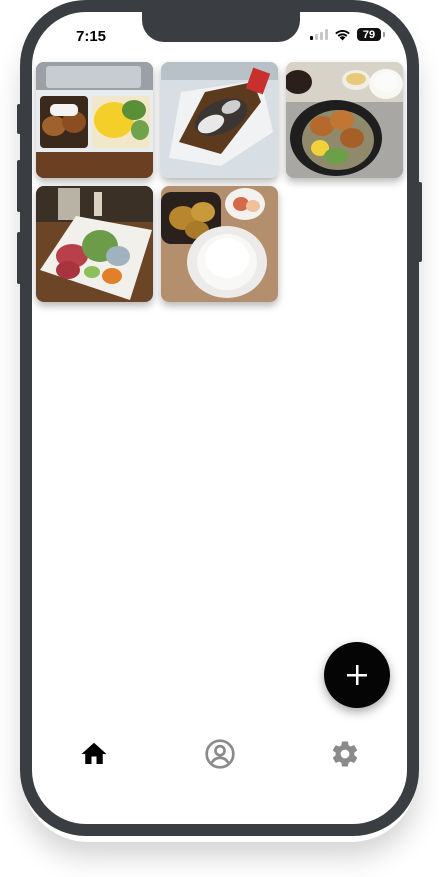 This screenshot has height=877, width=439. I want to click on nav-home, so click(94, 754).